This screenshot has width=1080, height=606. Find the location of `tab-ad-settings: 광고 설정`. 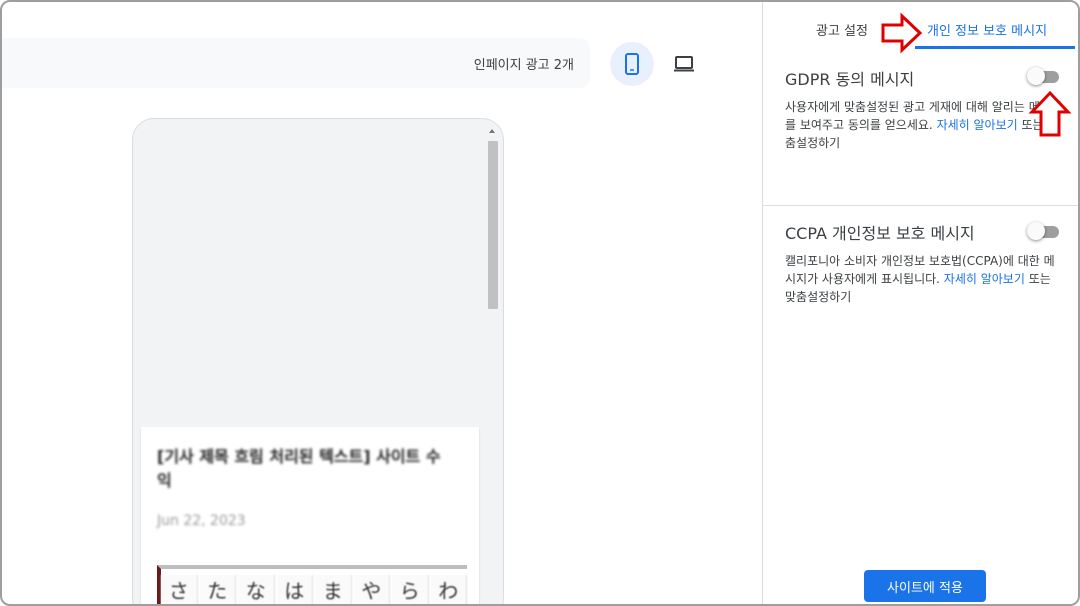

tab-ad-settings: 광고 설정 is located at coordinates (842, 29).